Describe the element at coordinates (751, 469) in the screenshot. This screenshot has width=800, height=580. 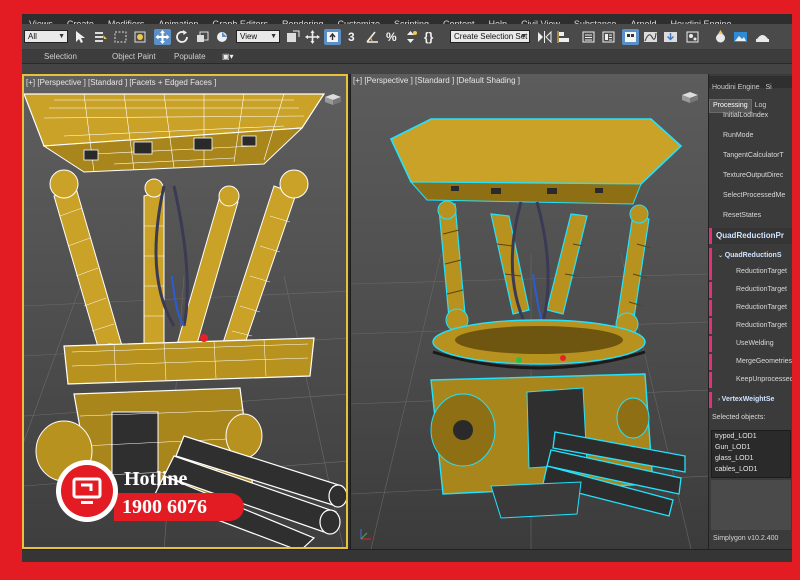
I see `list-item: cables_LOD1` at that location.